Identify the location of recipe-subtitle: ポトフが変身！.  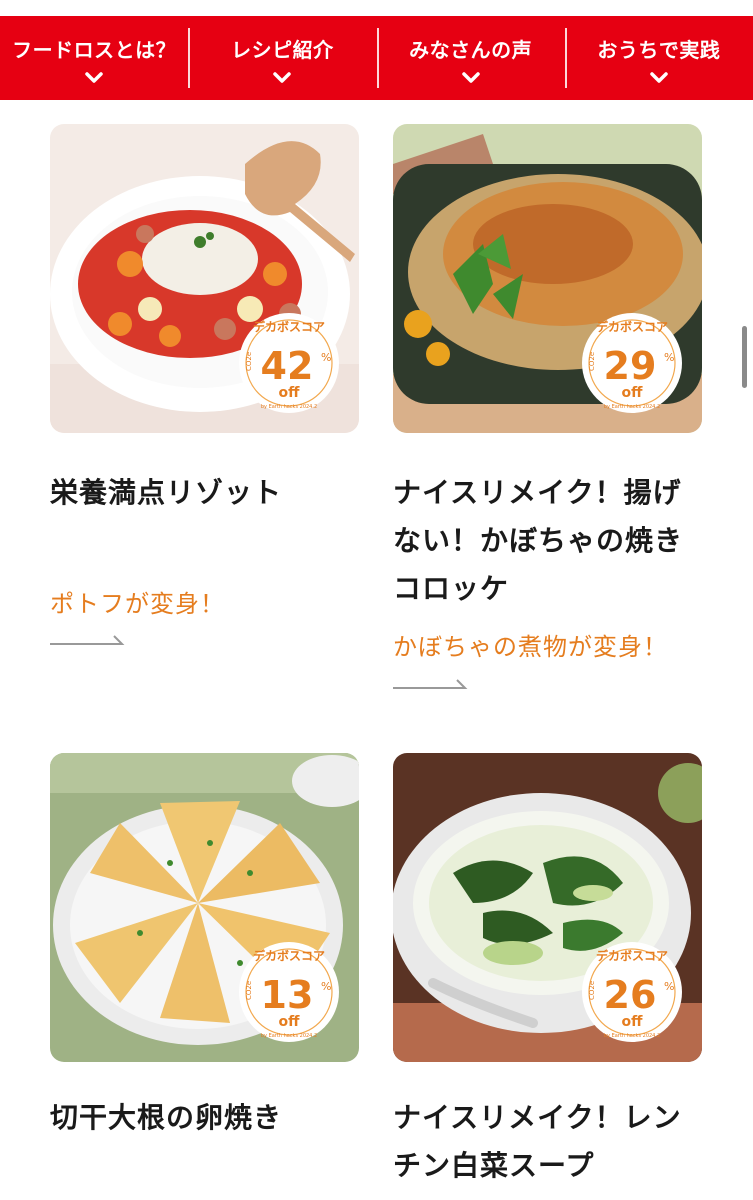
(137, 604).